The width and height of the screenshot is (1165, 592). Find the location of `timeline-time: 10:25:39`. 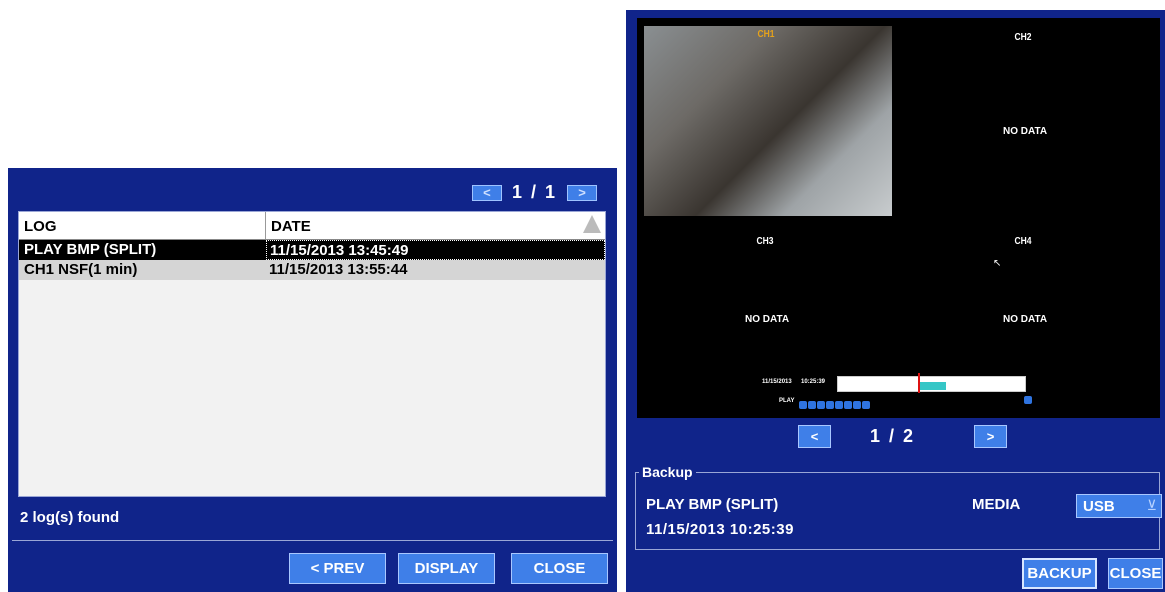

timeline-time: 10:25:39 is located at coordinates (813, 382).